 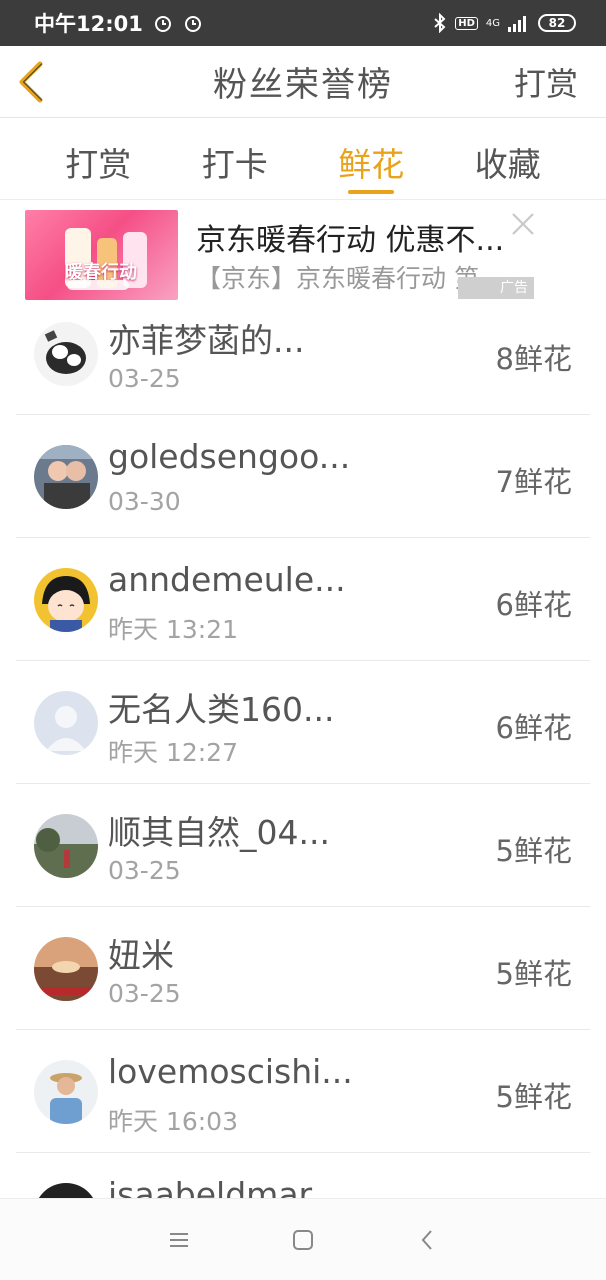 I want to click on hd-badge: HD, so click(x=466, y=23).